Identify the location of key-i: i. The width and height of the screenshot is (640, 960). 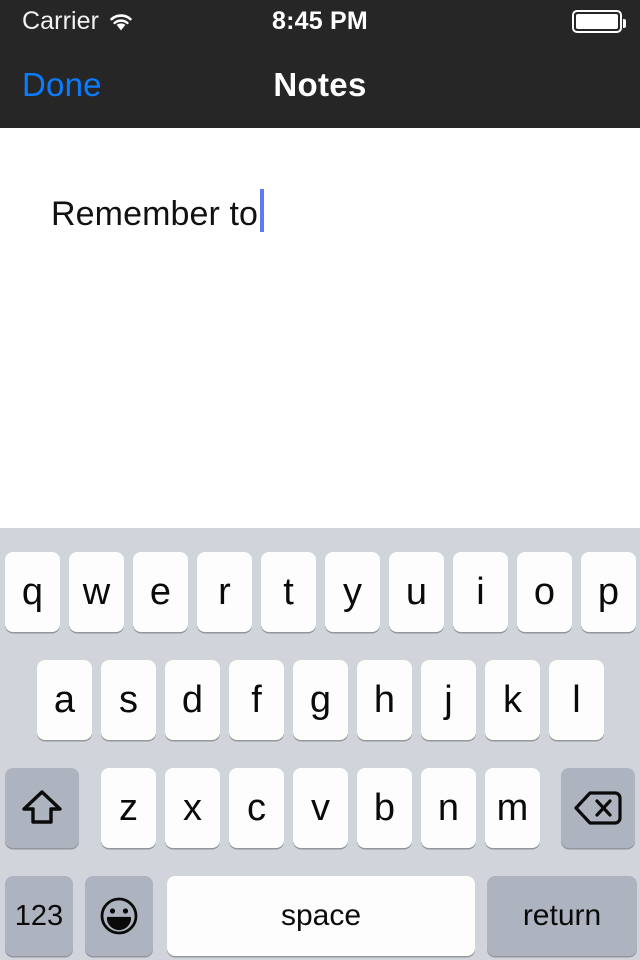
(480, 592).